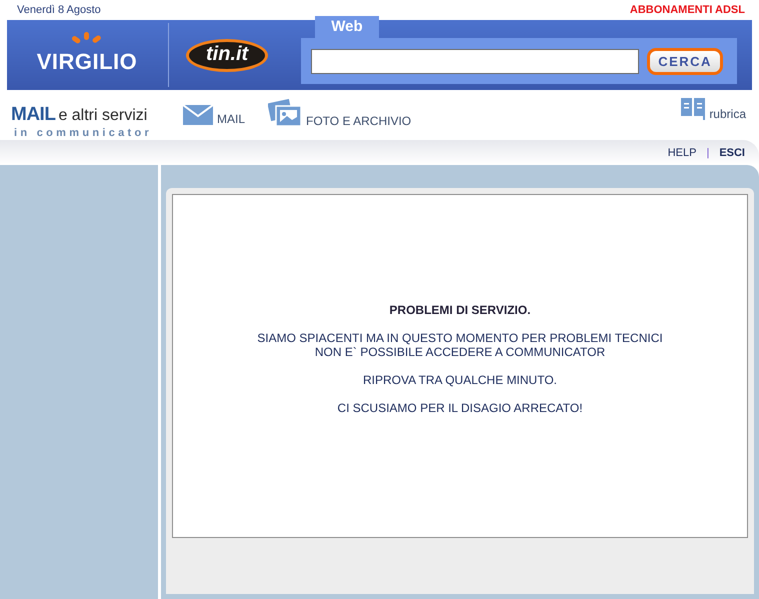  What do you see at coordinates (103, 116) in the screenshot?
I see `section-subtitle: e altri servizi` at bounding box center [103, 116].